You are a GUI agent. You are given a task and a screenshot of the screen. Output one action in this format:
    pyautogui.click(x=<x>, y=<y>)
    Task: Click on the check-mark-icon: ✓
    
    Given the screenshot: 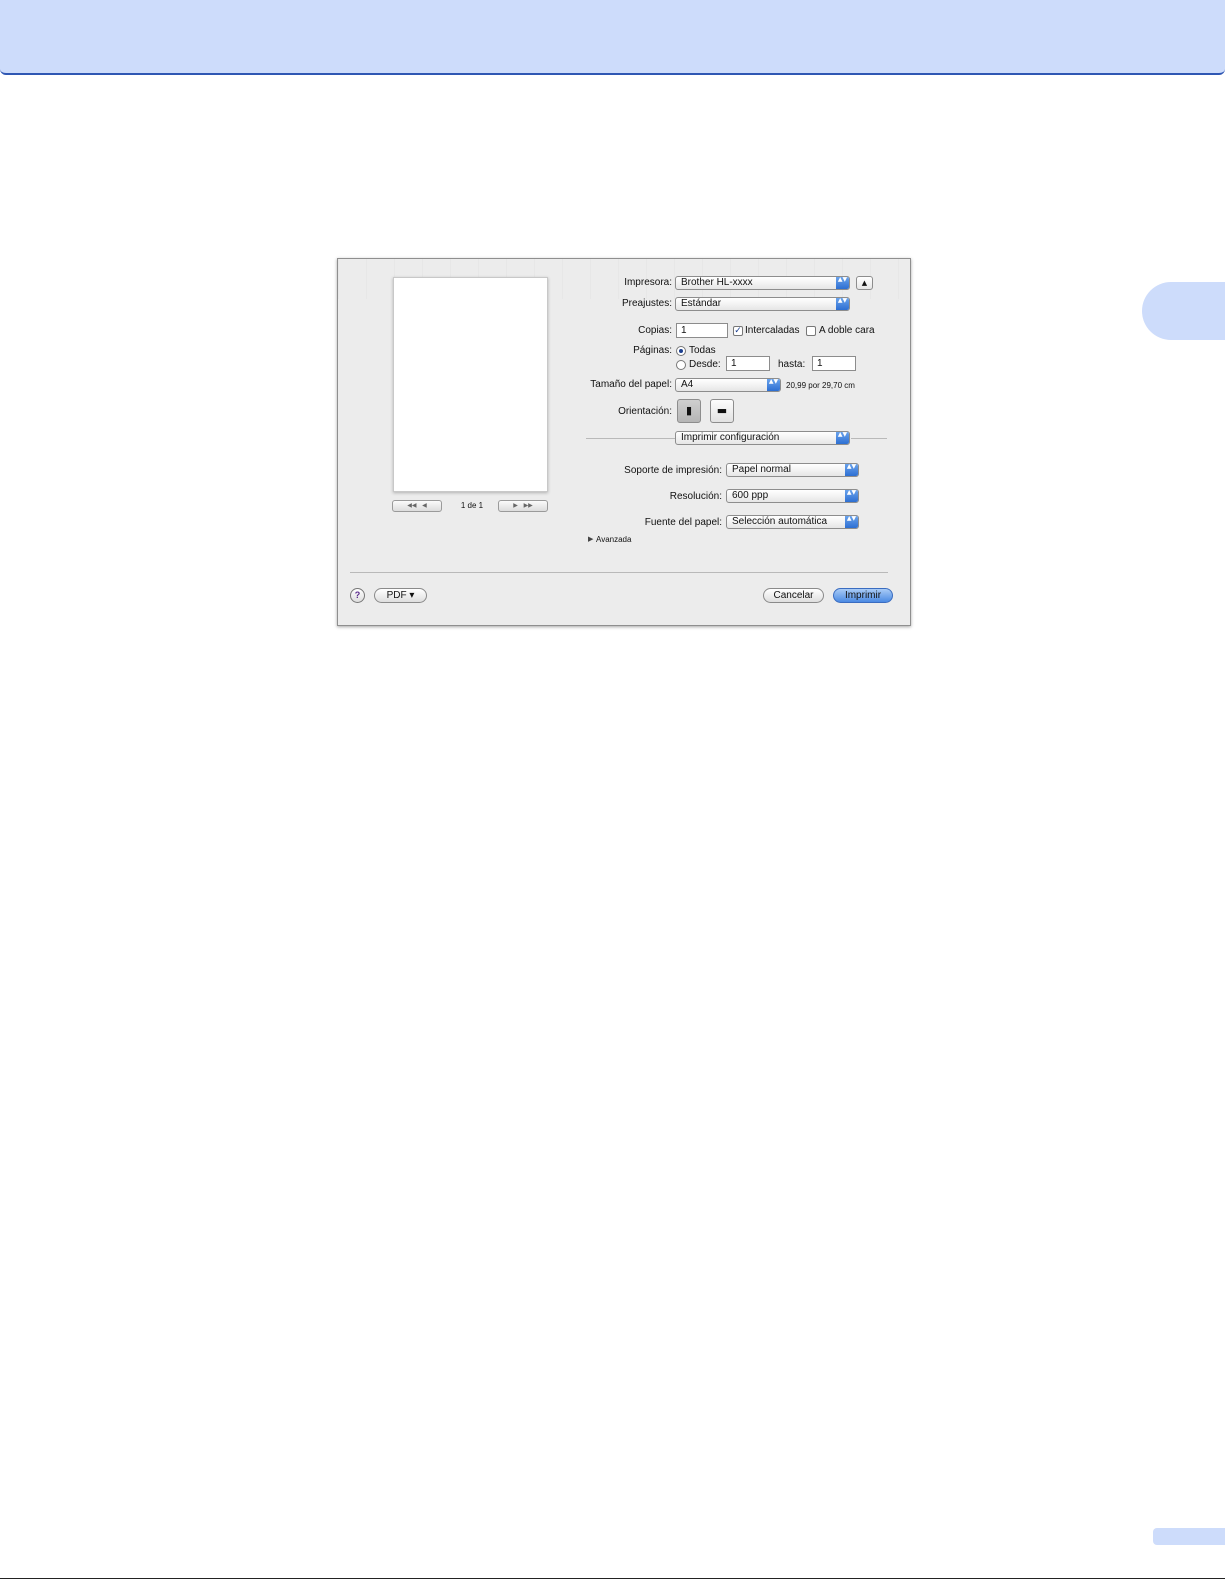 What is the action you would take?
    pyautogui.click(x=738, y=331)
    